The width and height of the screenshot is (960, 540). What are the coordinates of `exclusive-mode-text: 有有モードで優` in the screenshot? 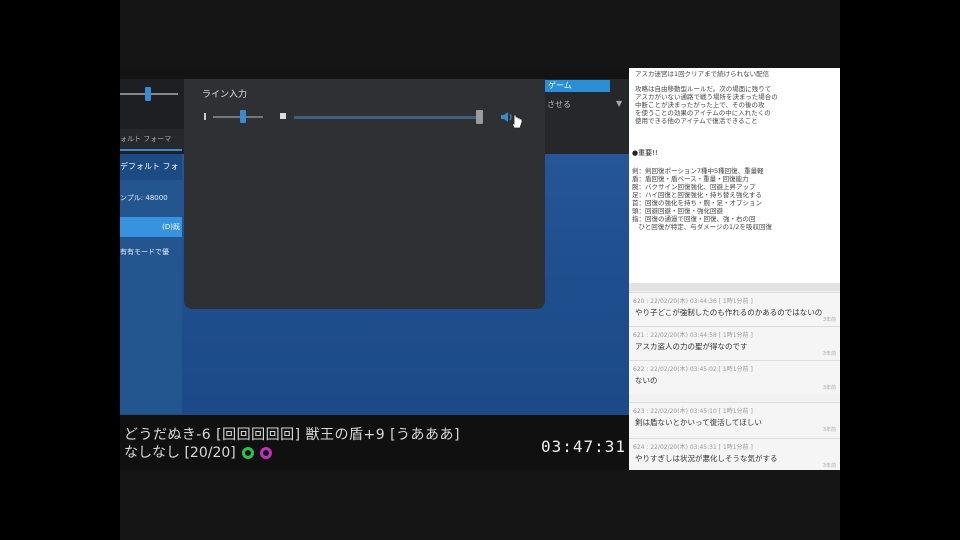 It's located at (144, 252).